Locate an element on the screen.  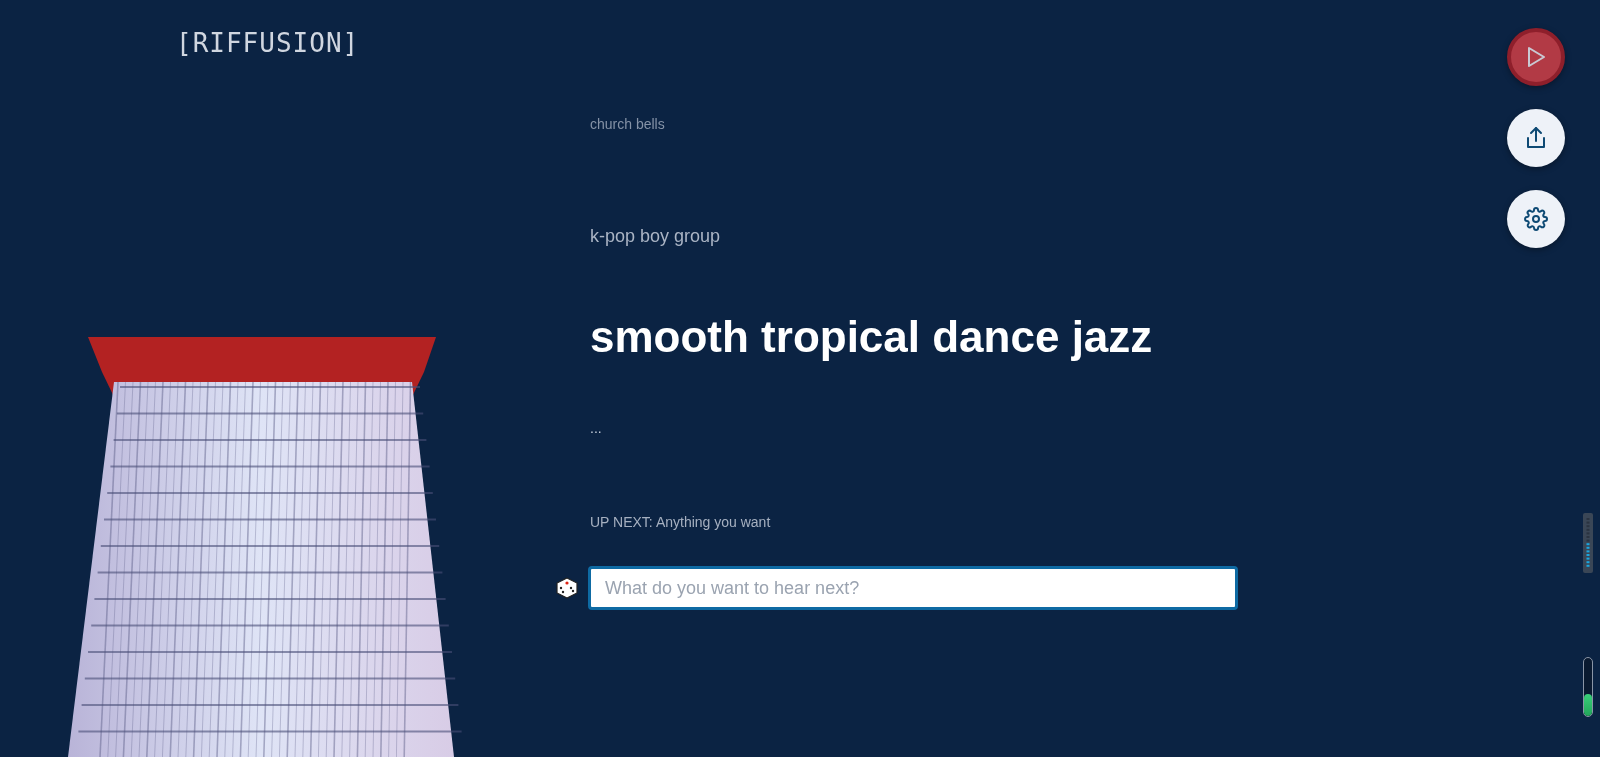
app-logo: [RIFFUSION] is located at coordinates (268, 43).